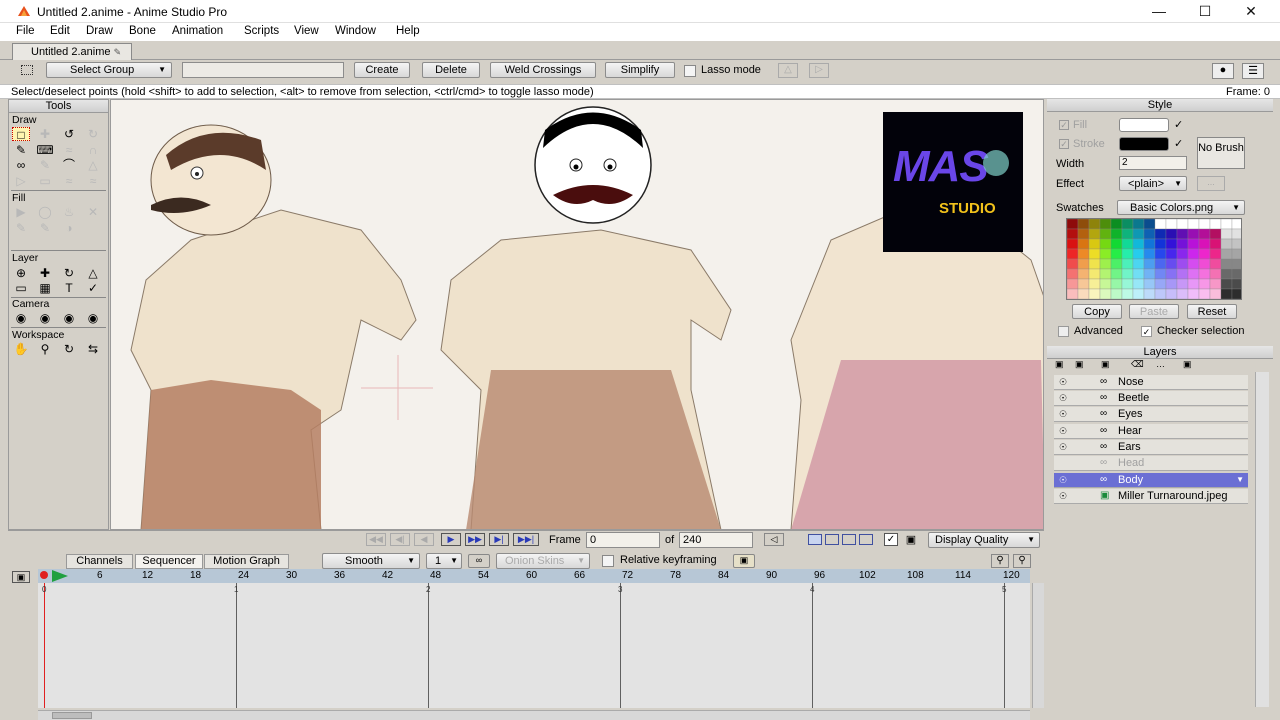  Describe the element at coordinates (1000, 561) in the screenshot. I see `zoom-out-icon: ⚲` at that location.